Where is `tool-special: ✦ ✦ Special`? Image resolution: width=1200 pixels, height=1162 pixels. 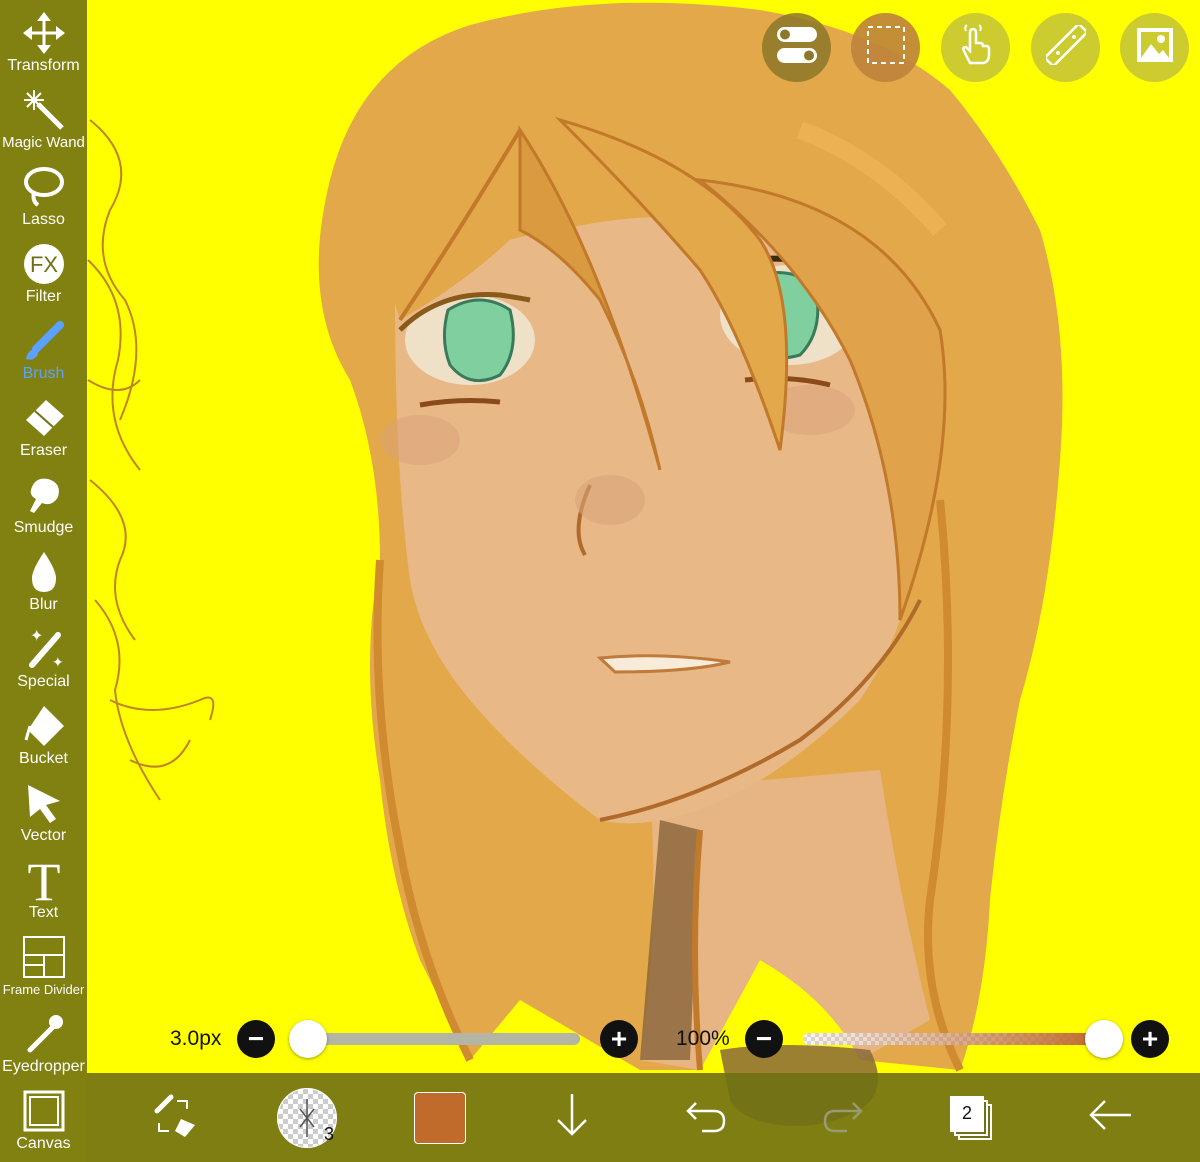
tool-special: ✦ ✦ Special is located at coordinates (43, 654).